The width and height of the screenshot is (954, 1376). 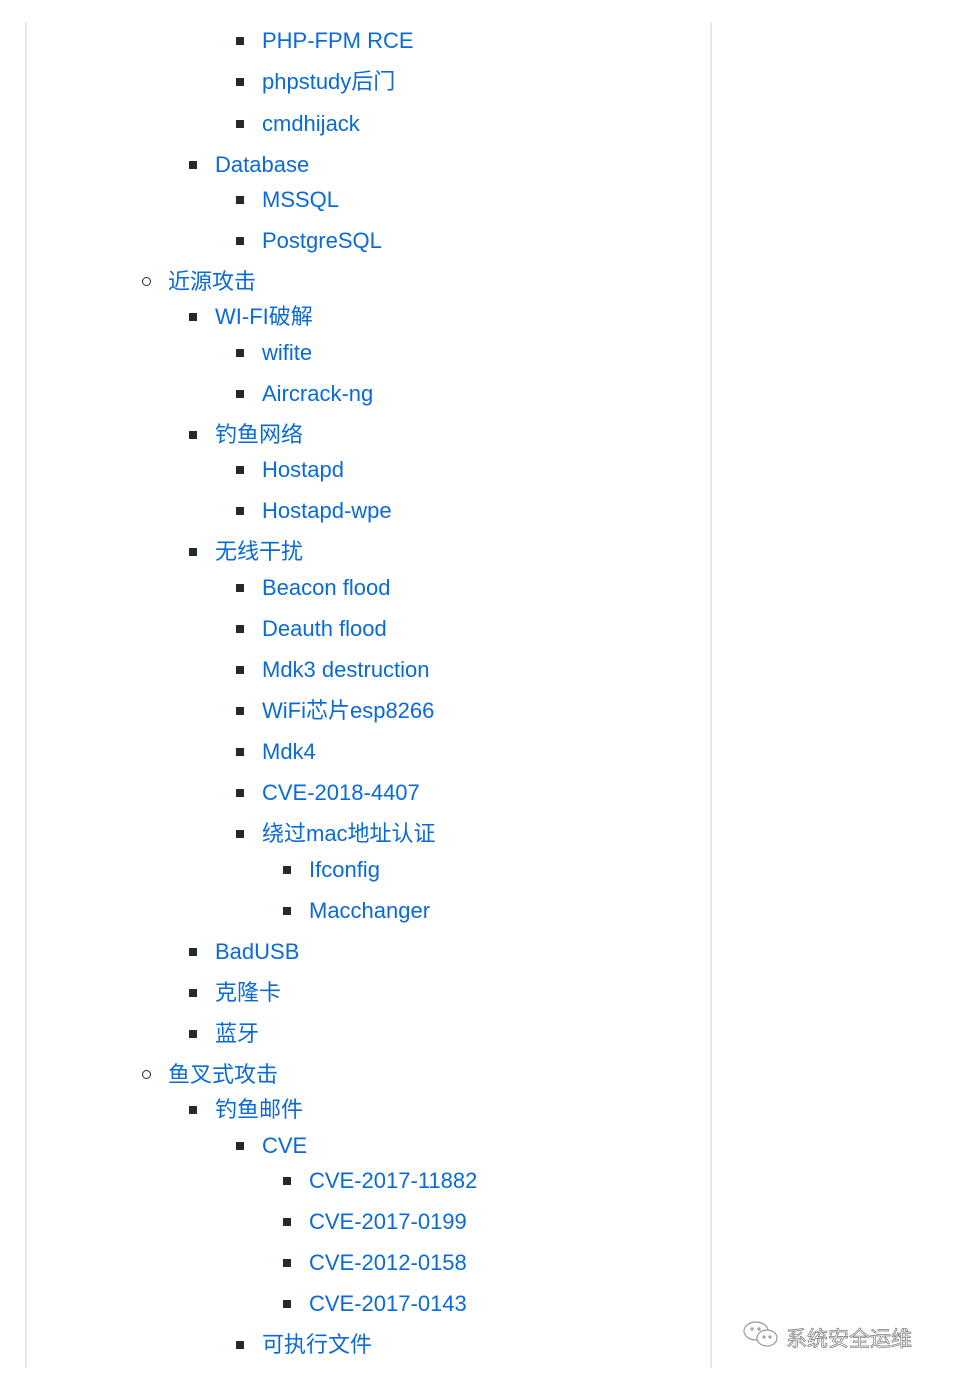 I want to click on list-item-link: CVE-2017-0199, so click(x=388, y=1222).